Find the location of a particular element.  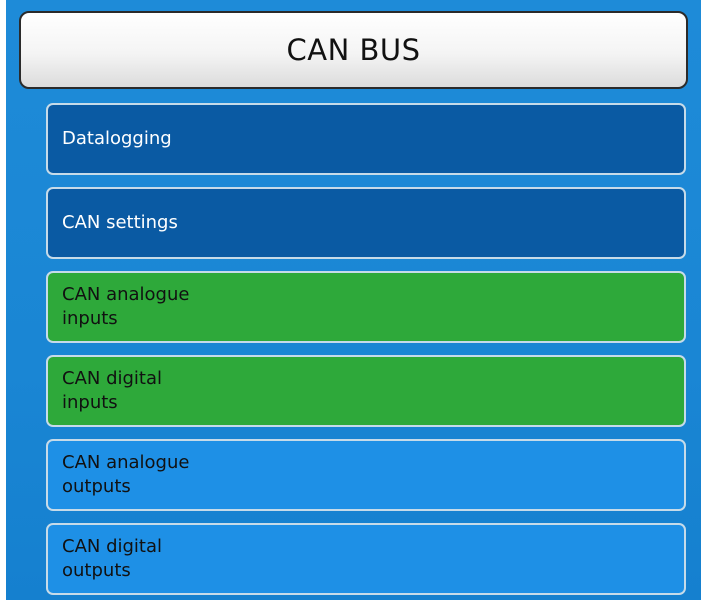

menu-item-can-analogue-outputs: CAN analogue outputs is located at coordinates (366, 475).